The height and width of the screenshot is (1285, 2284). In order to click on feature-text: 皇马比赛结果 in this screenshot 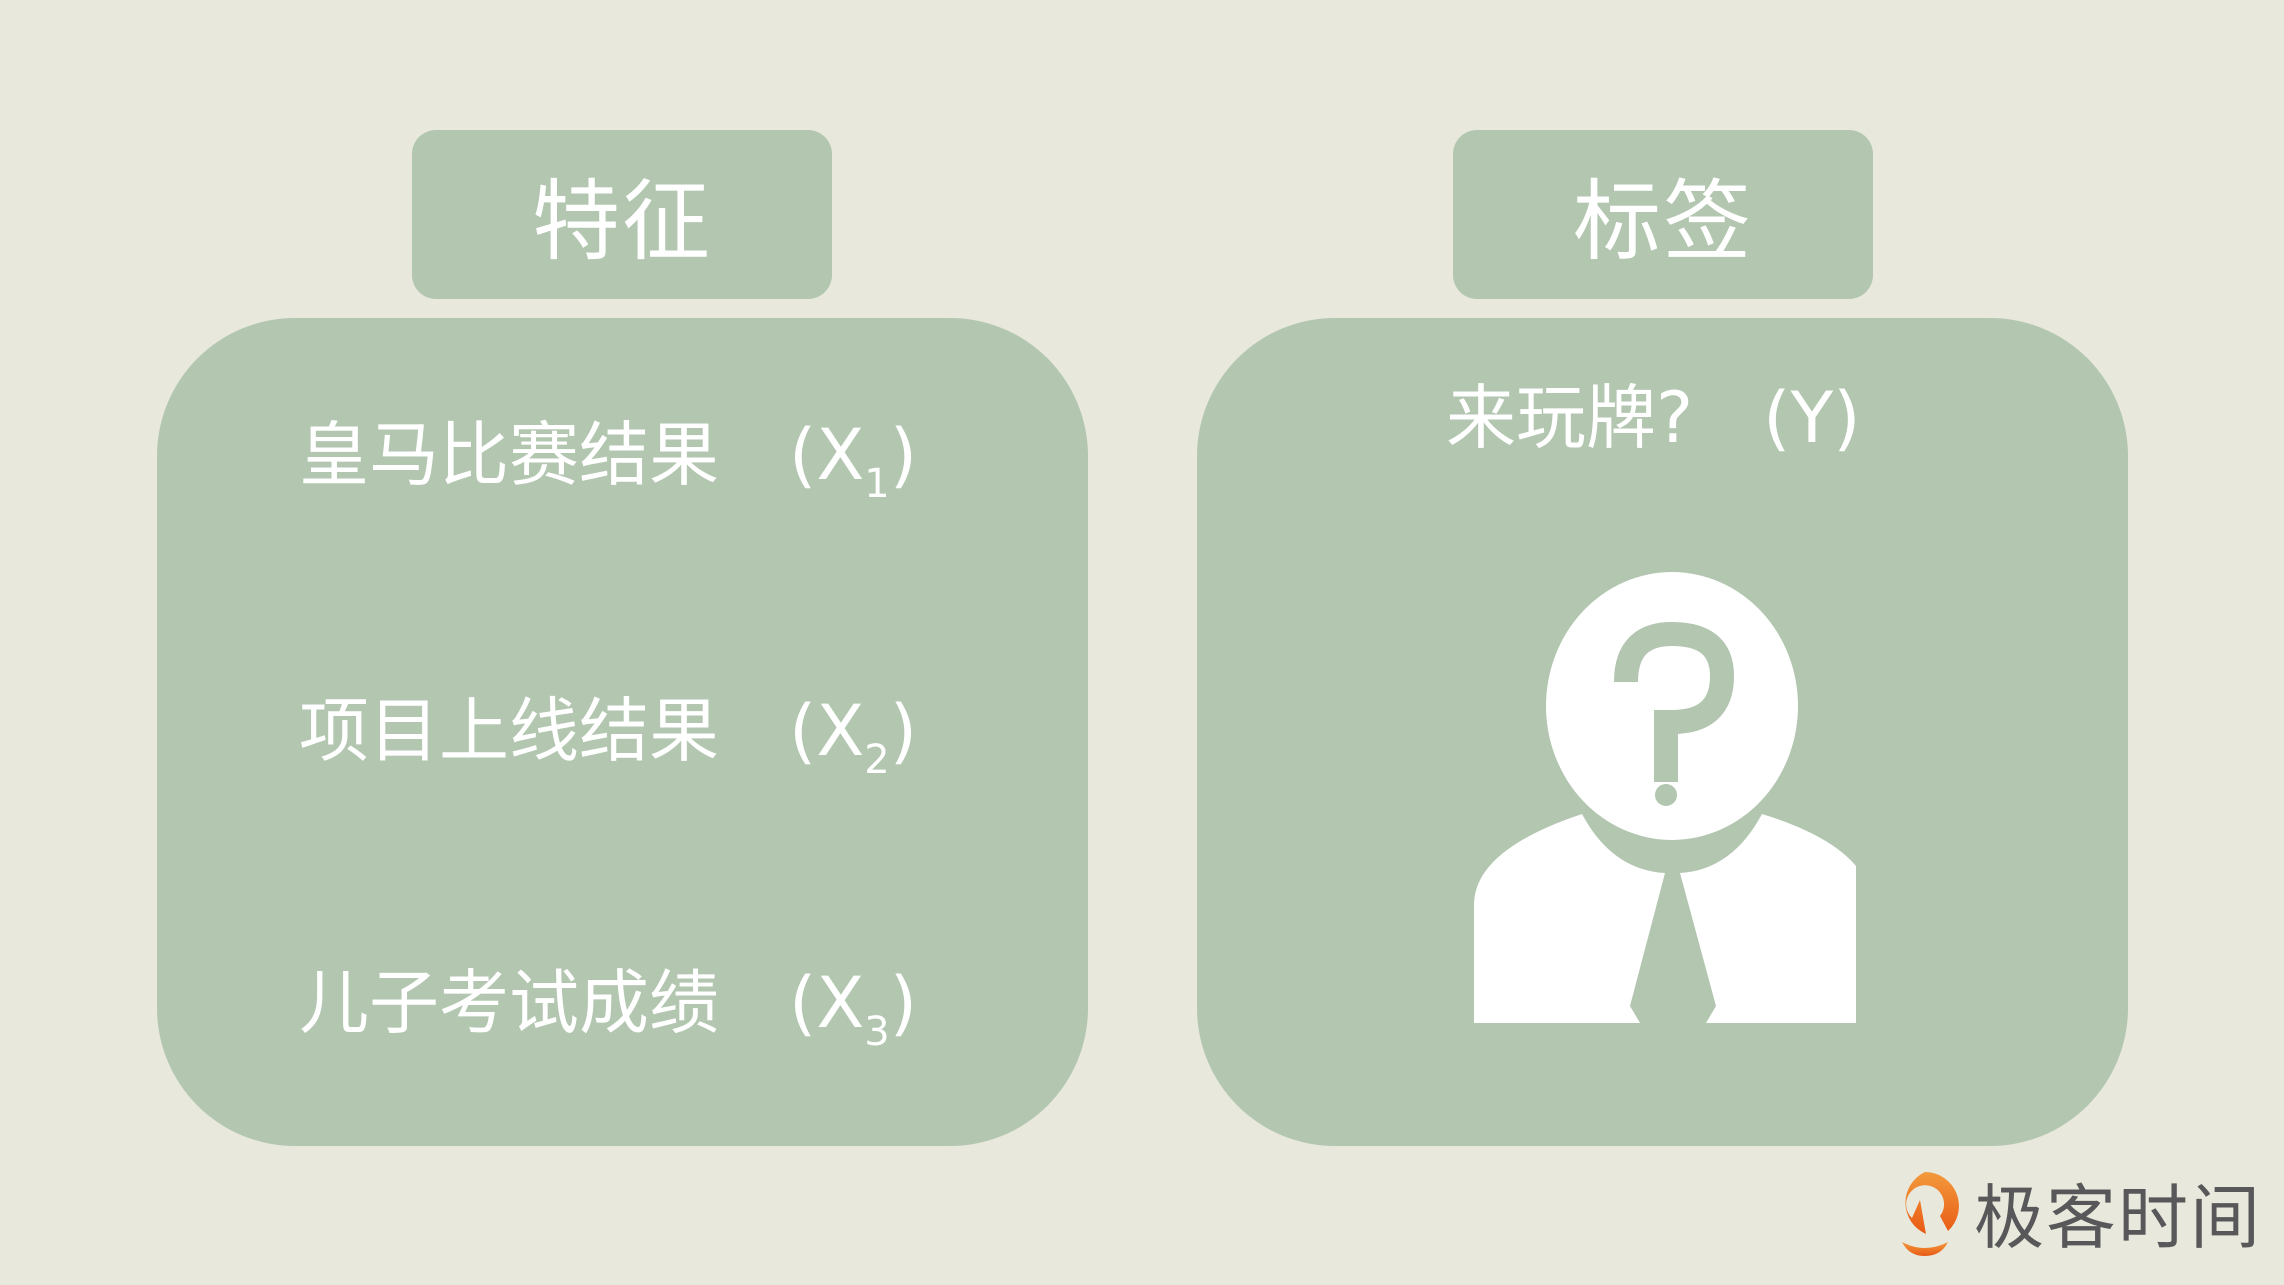, I will do `click(509, 455)`.